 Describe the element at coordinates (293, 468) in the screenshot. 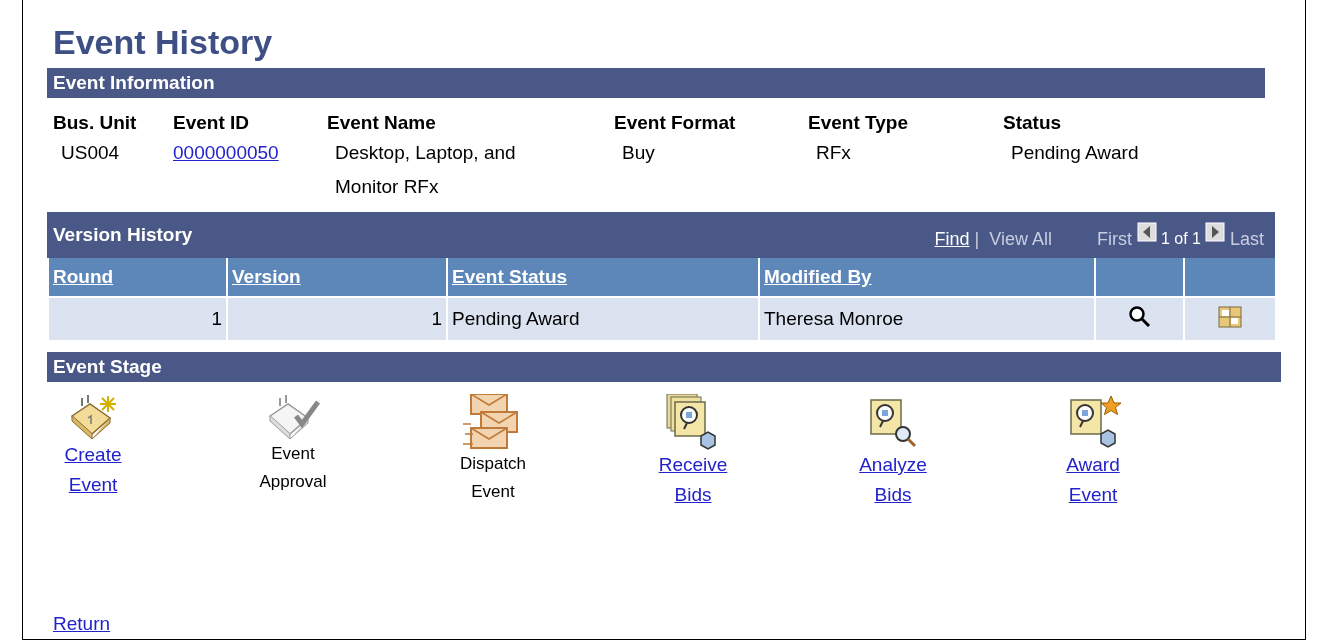

I see `stage-label: Event Approval` at that location.